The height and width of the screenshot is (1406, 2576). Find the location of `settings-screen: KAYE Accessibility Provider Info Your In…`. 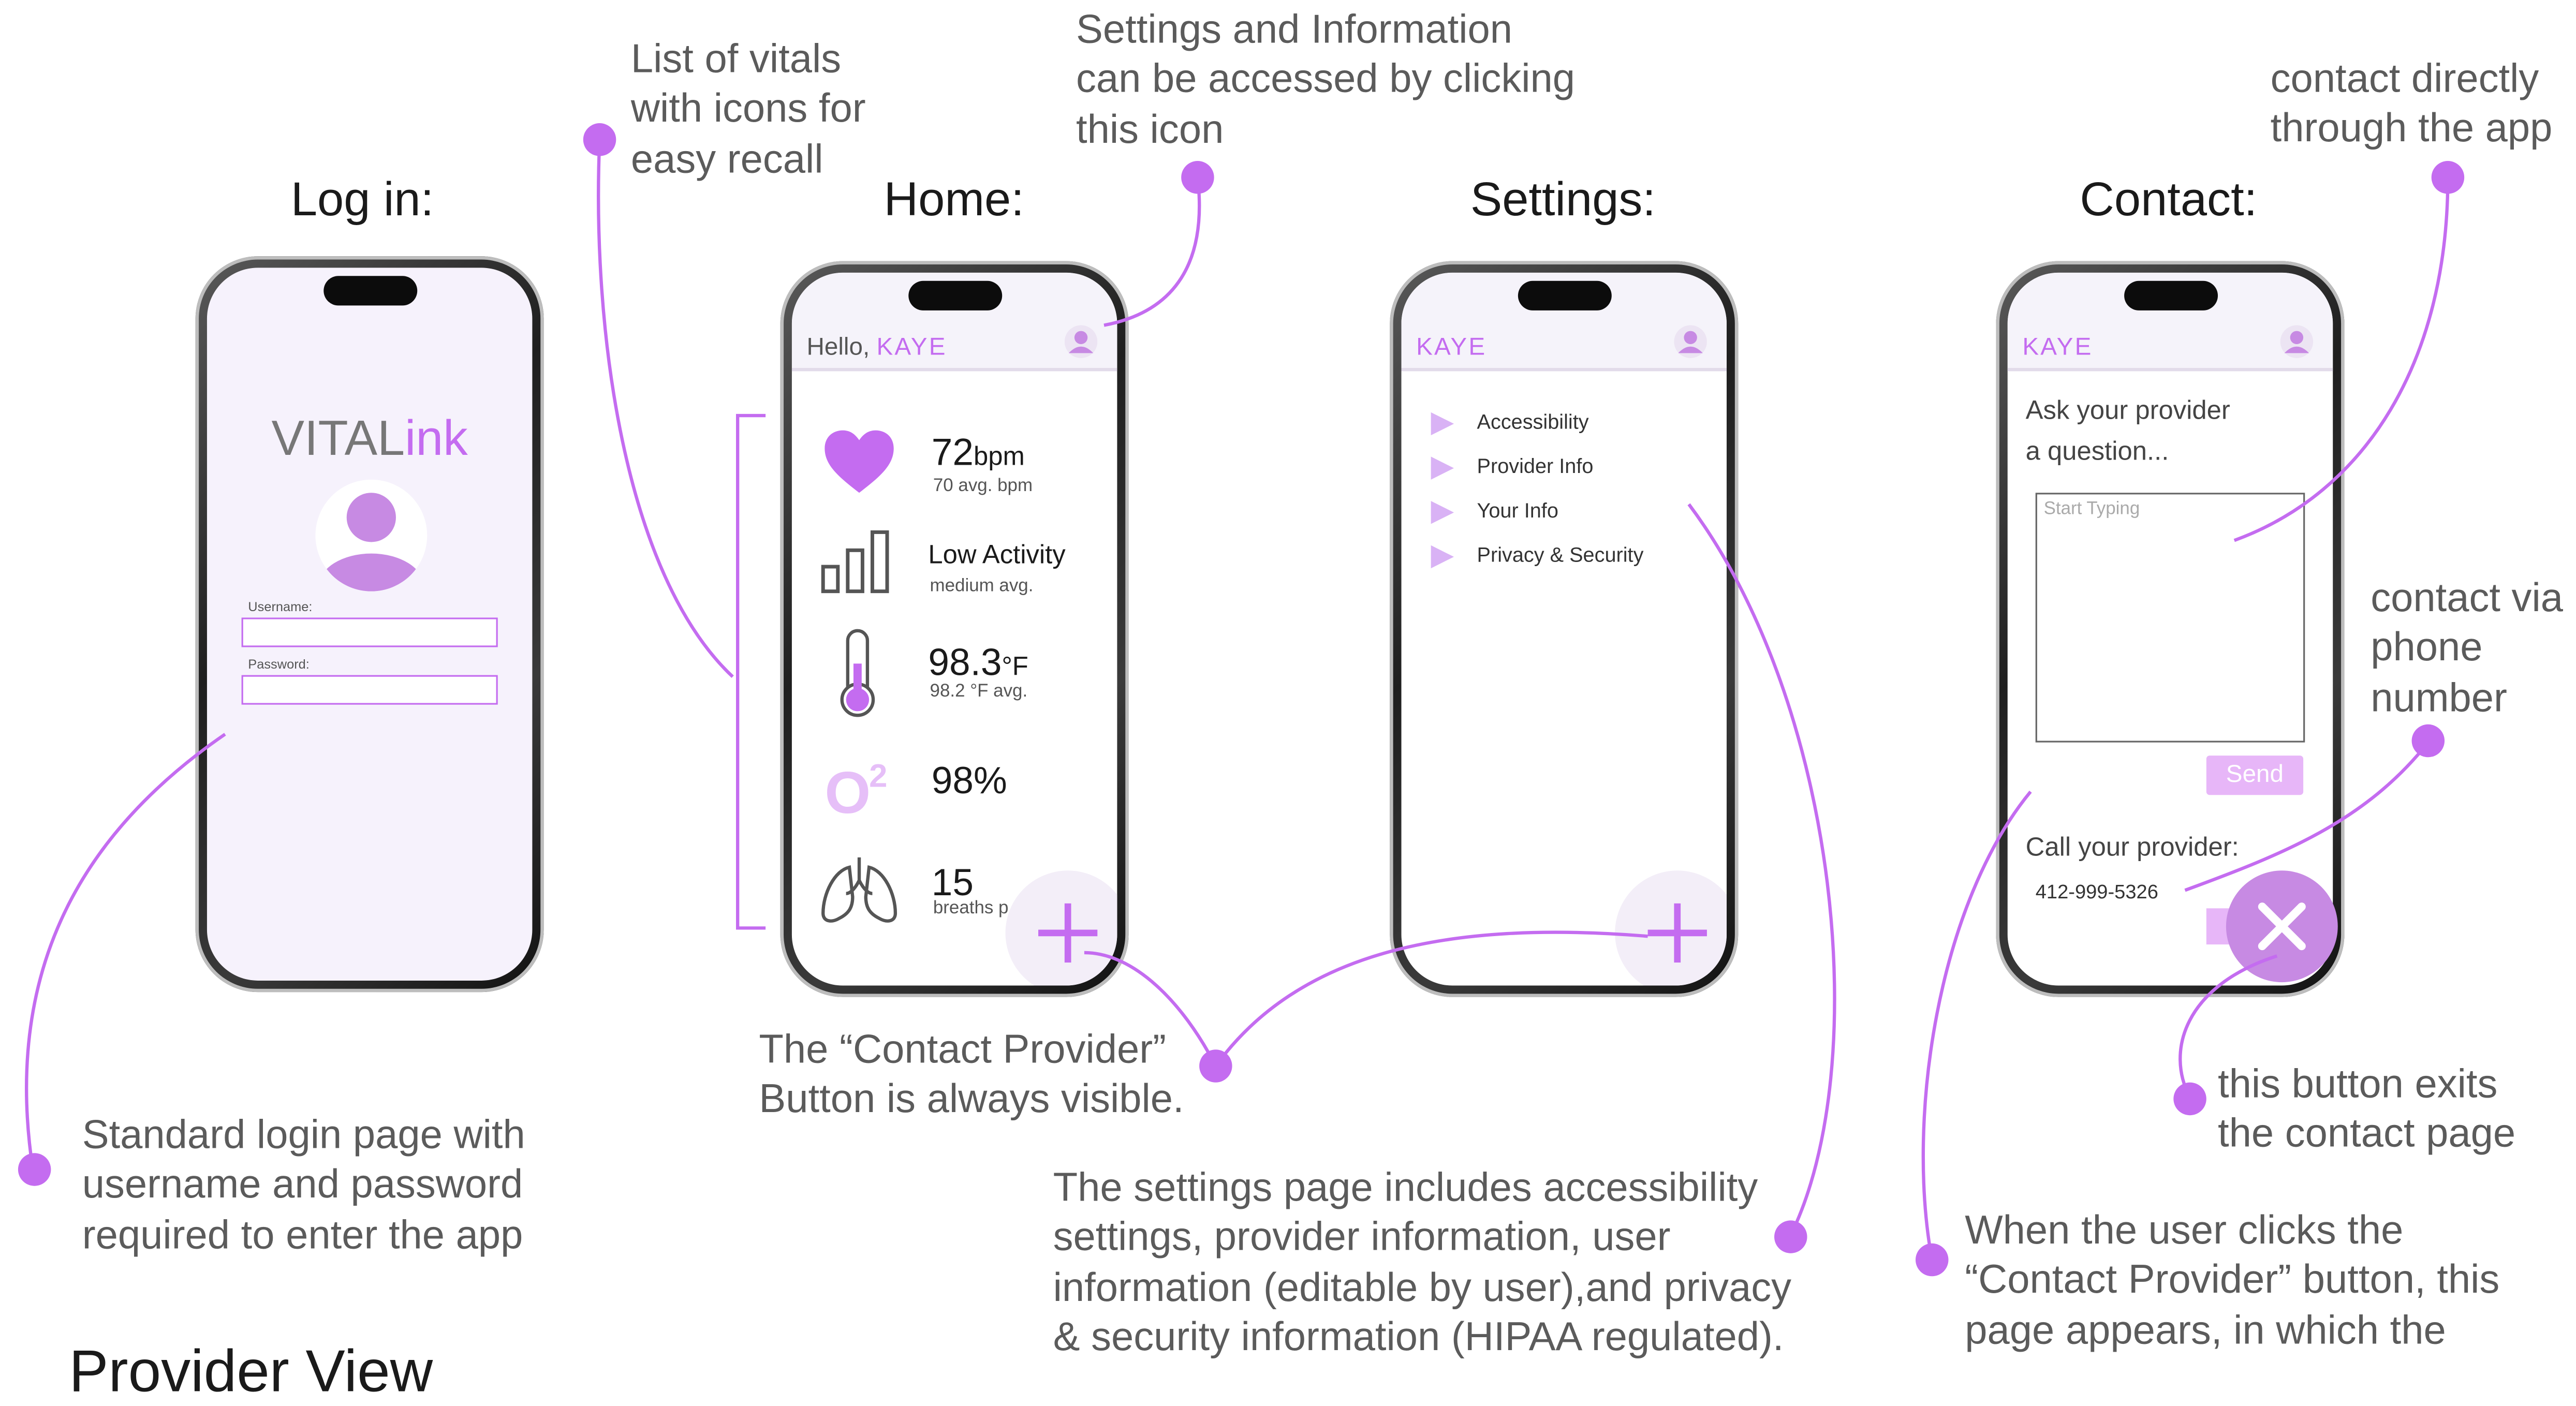

settings-screen: KAYE Accessibility Provider Info Your In… is located at coordinates (1564, 629).